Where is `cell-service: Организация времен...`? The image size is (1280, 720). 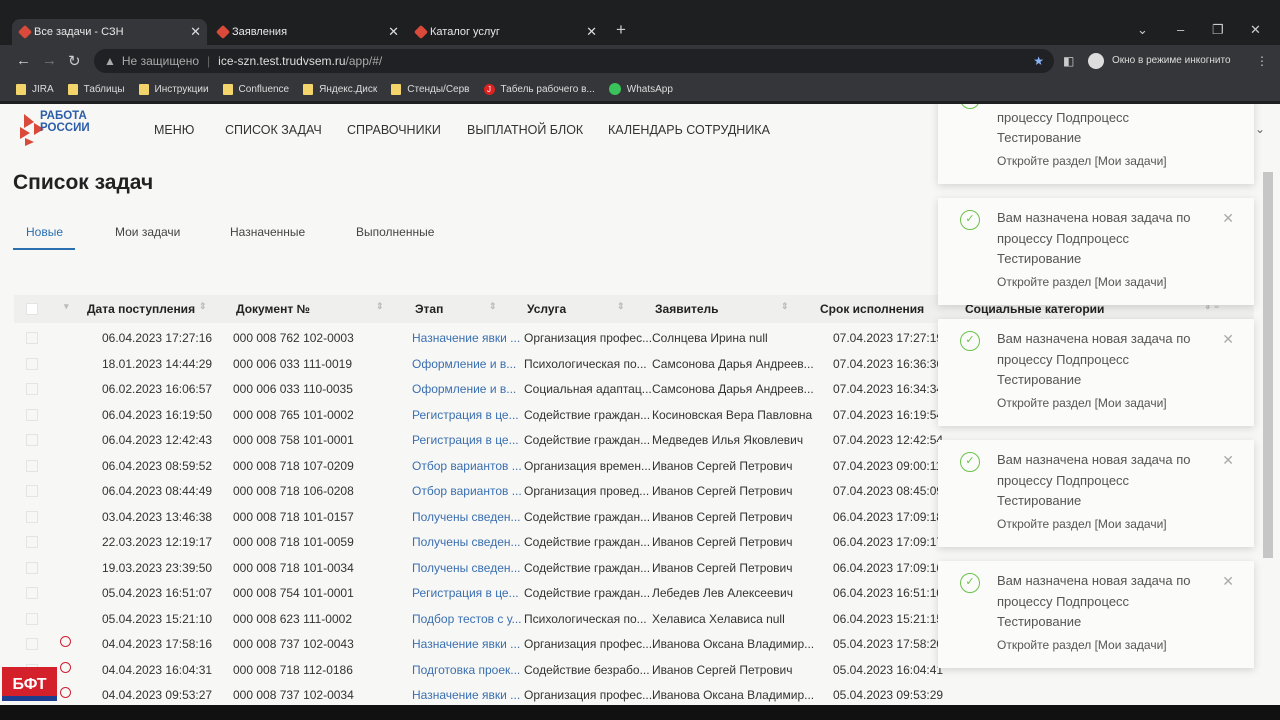
cell-service: Организация времен... is located at coordinates (587, 465).